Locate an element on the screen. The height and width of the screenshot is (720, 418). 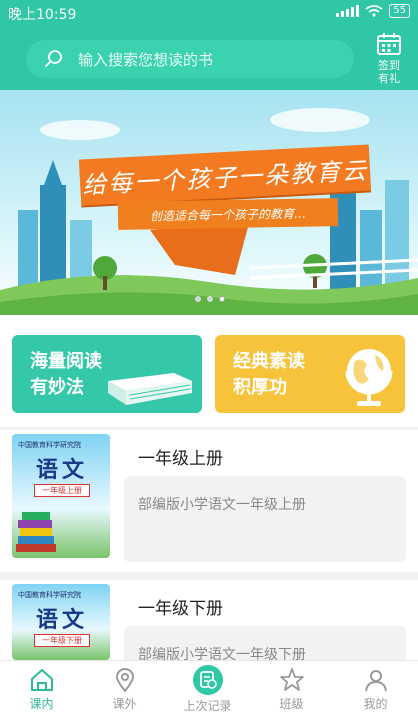
feature-card-subtitle: 积厚功 is located at coordinates (260, 387).